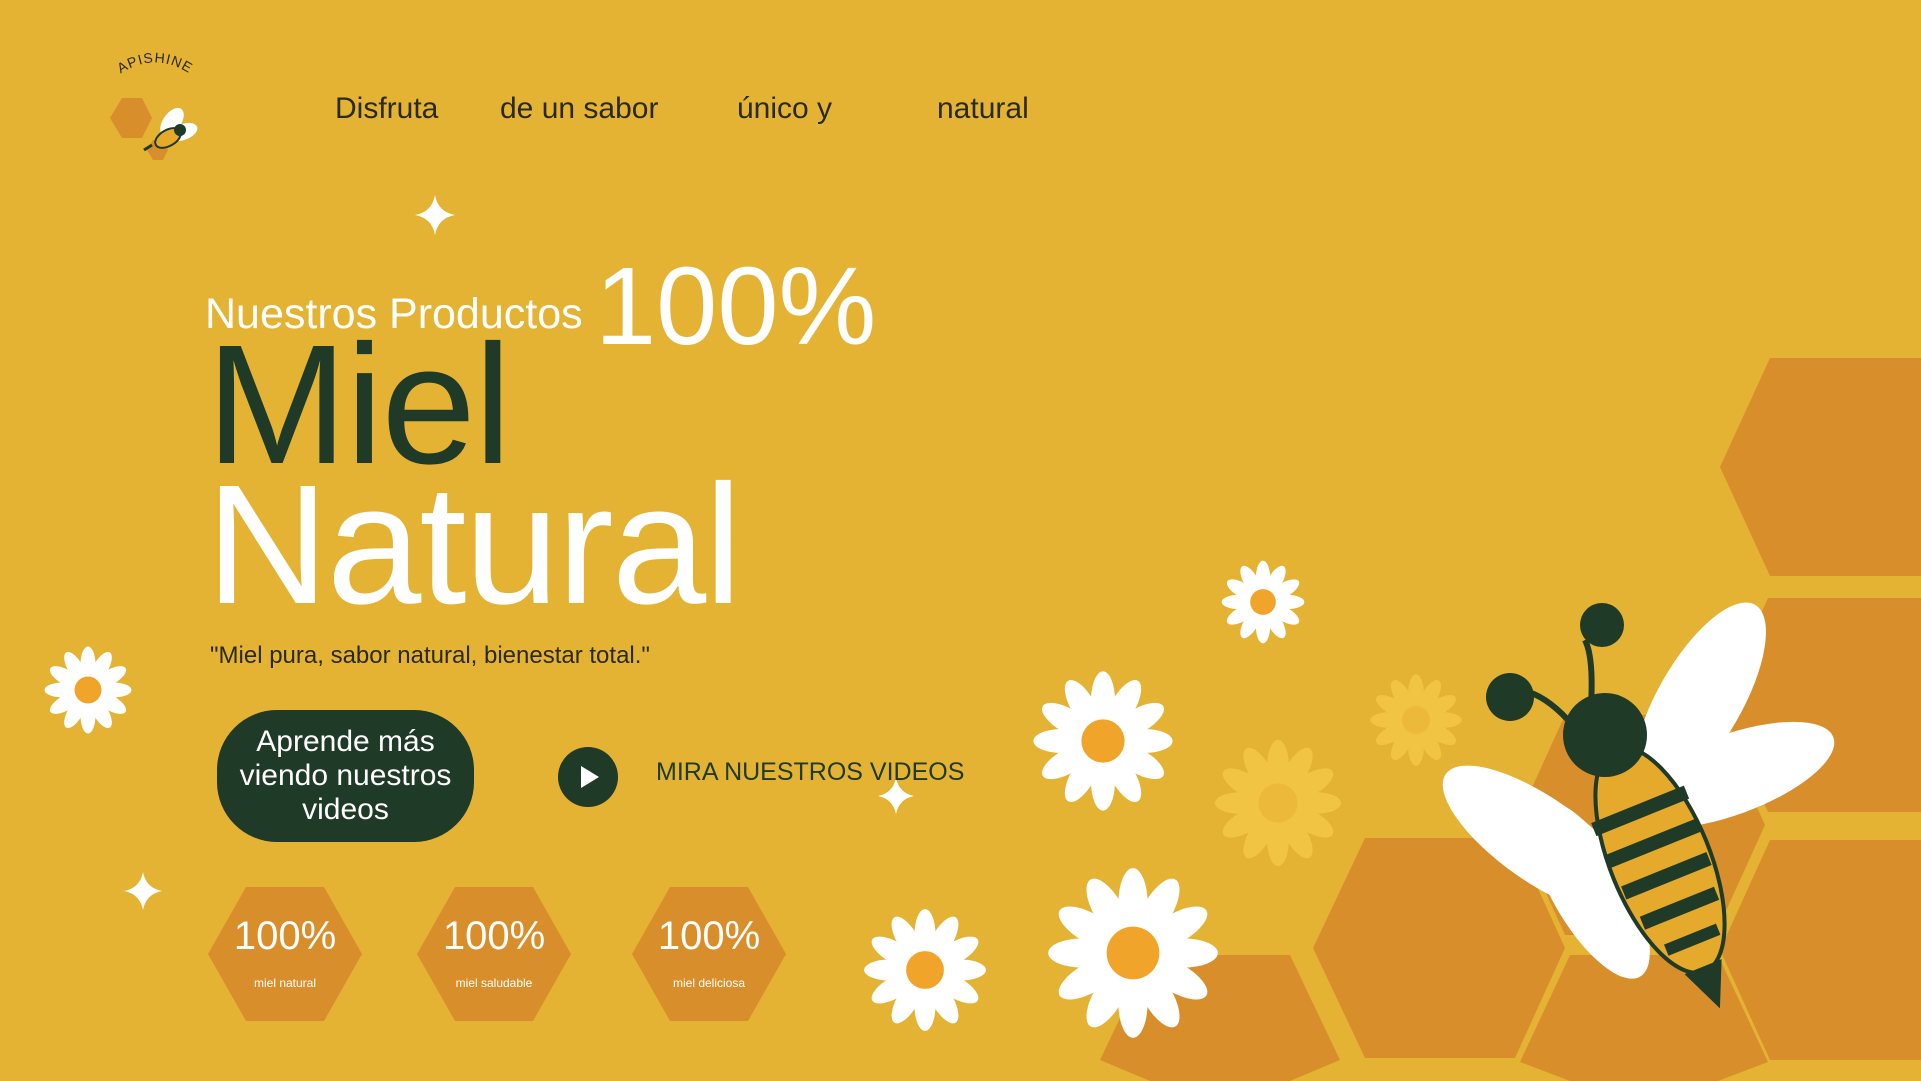 The image size is (1921, 1081). I want to click on svg-text: APISHINE, so click(155, 63).